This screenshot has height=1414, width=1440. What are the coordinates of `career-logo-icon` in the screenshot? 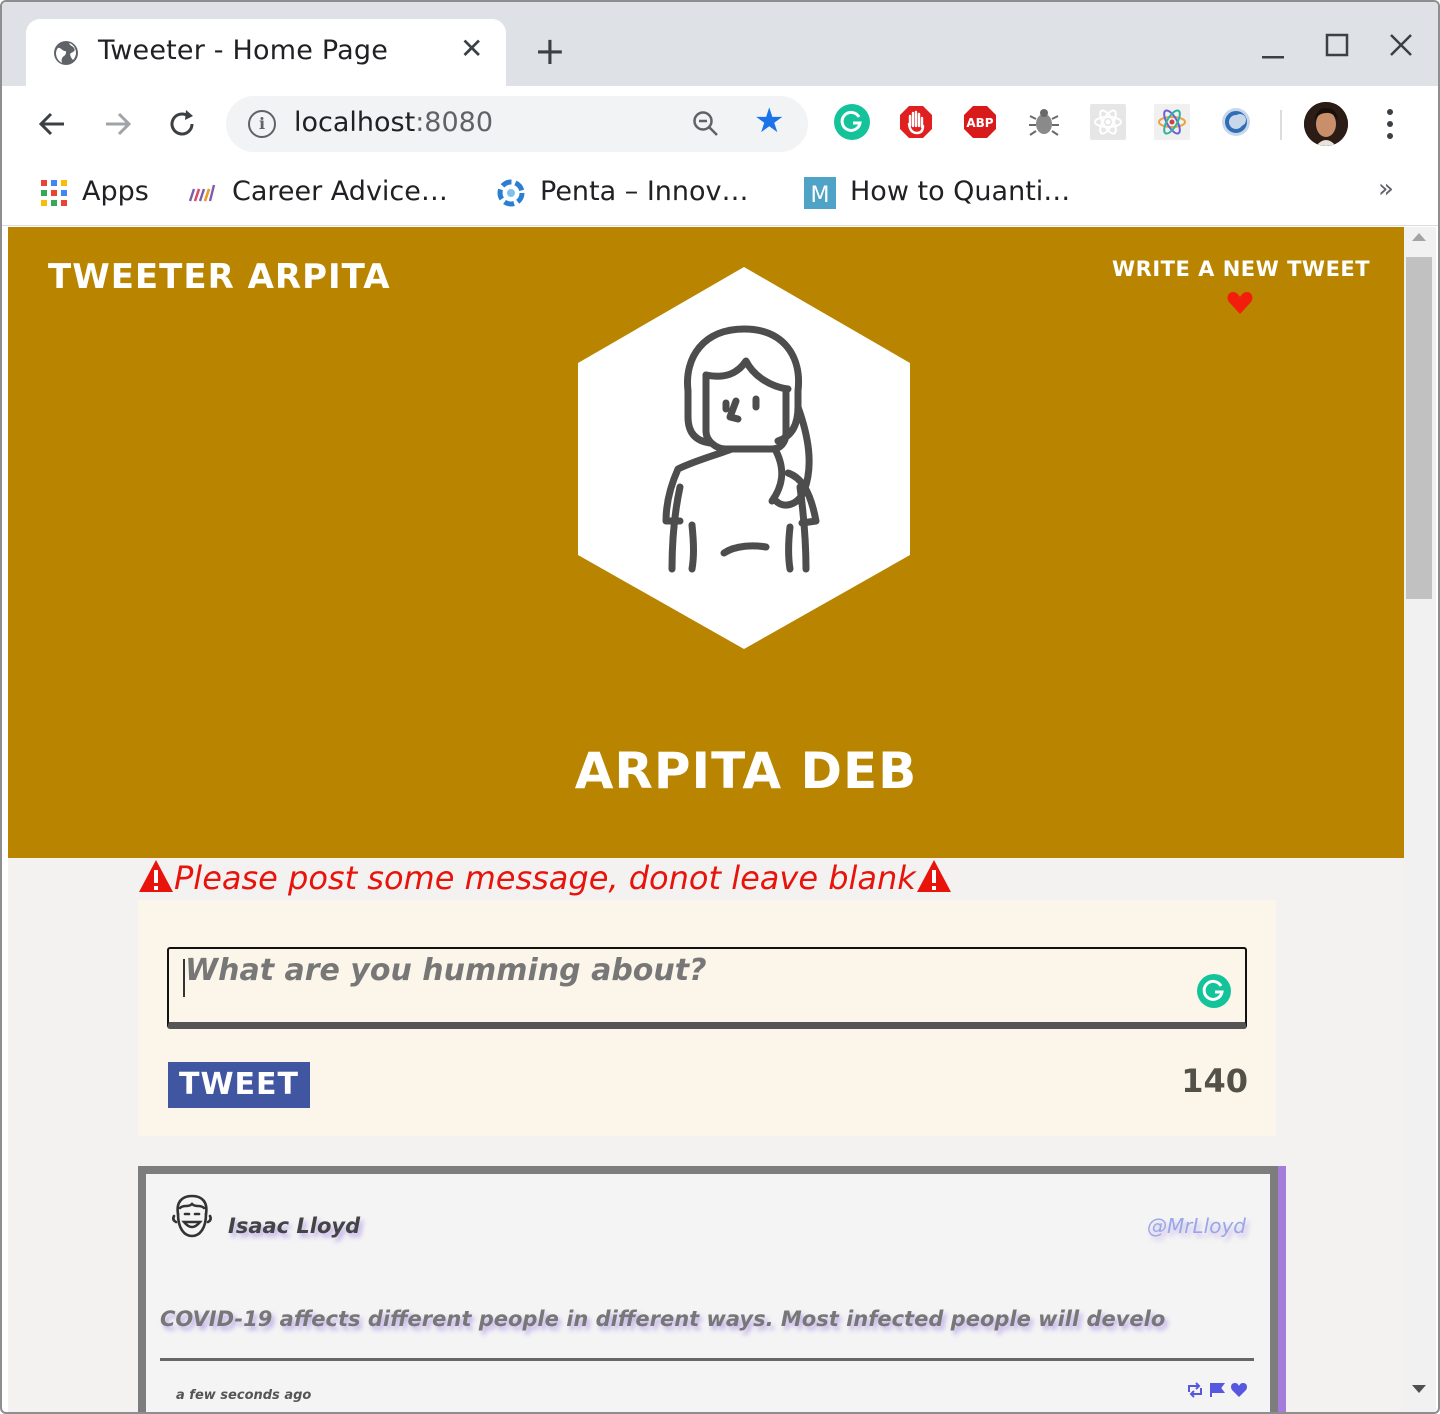 It's located at (202, 192).